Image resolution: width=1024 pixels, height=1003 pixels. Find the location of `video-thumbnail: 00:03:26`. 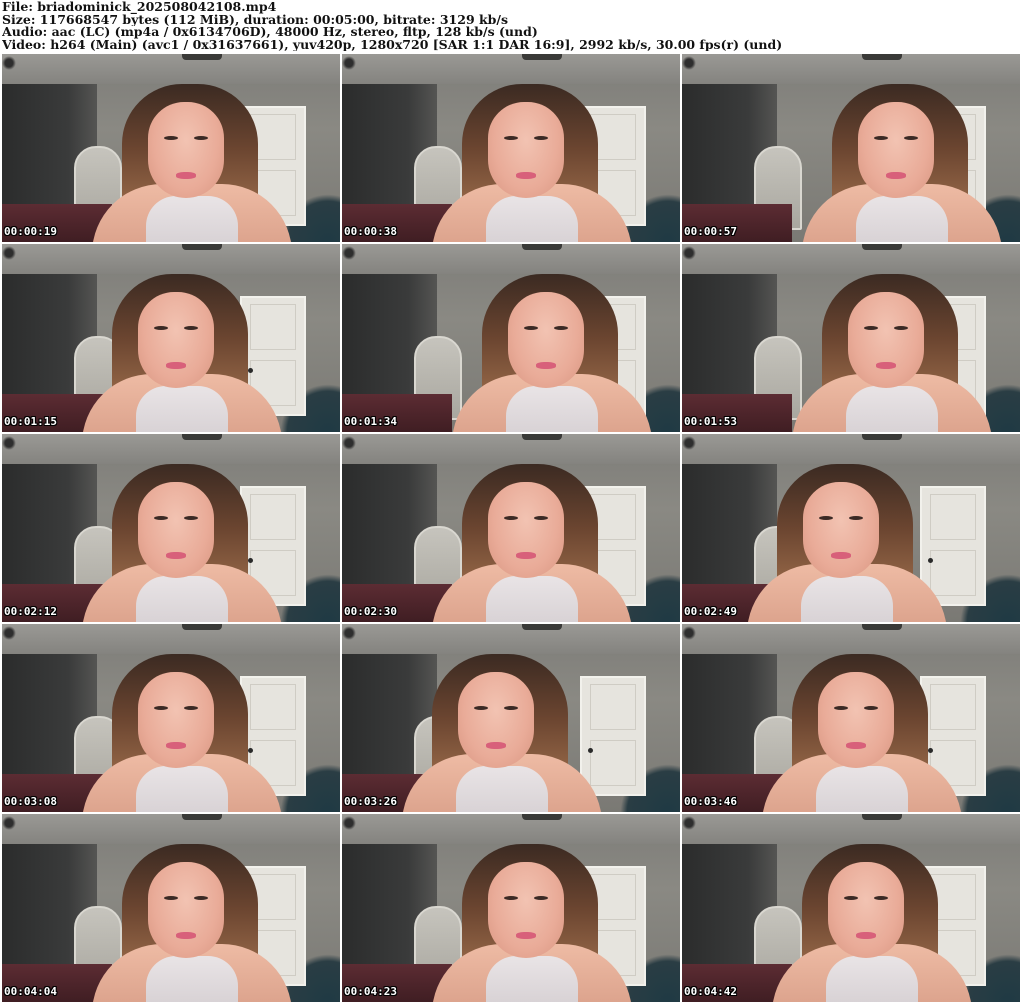

video-thumbnail: 00:03:26 is located at coordinates (511, 718).